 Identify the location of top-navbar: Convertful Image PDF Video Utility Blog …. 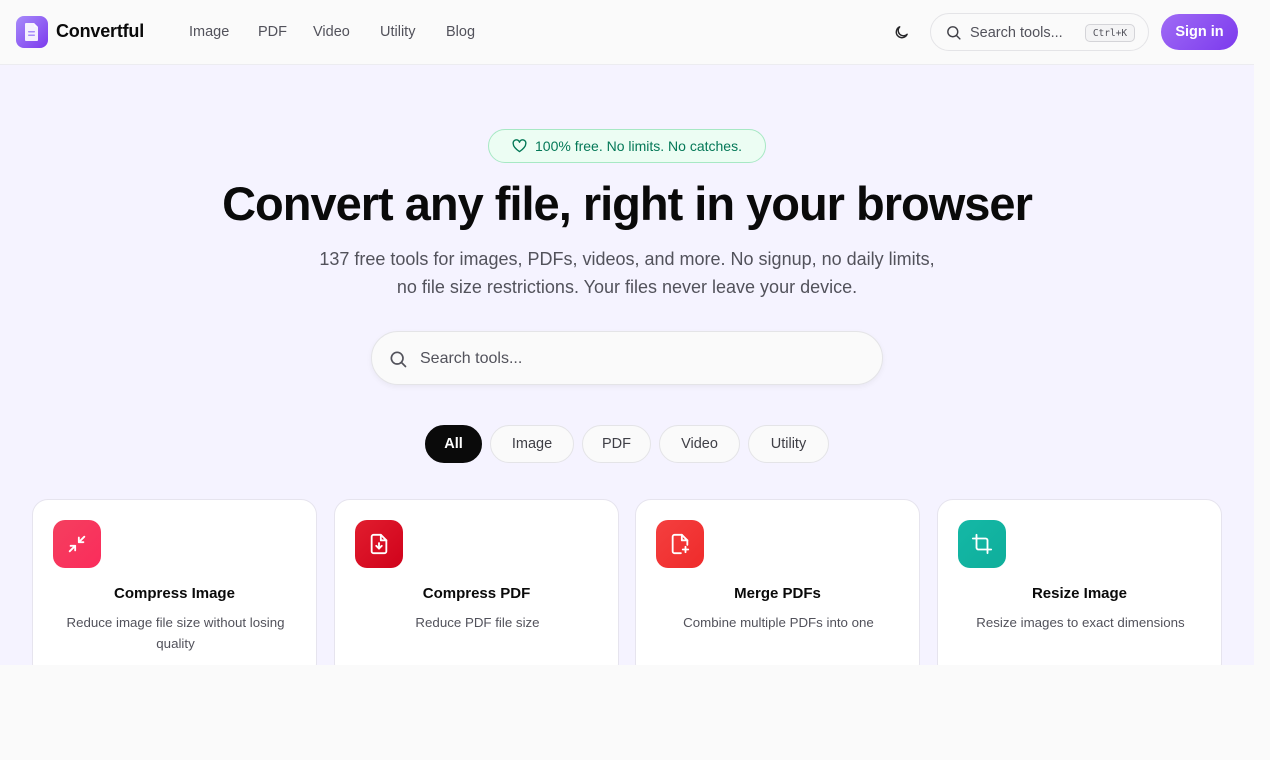
(627, 32).